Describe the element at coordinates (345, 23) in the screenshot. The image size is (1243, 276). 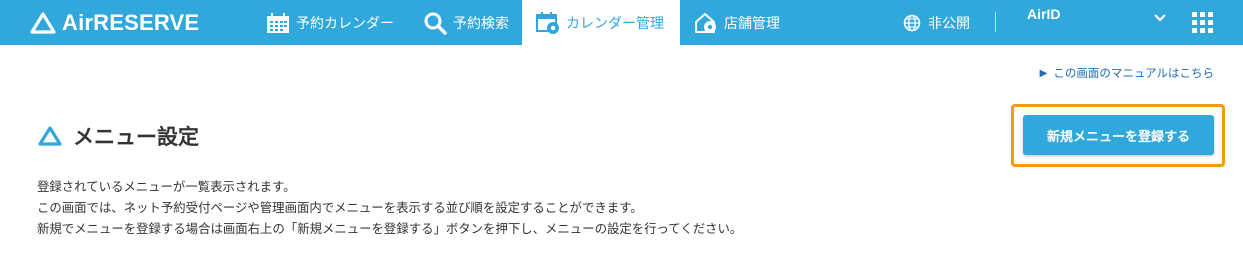
I see `nav-label: 予約カレンダー` at that location.